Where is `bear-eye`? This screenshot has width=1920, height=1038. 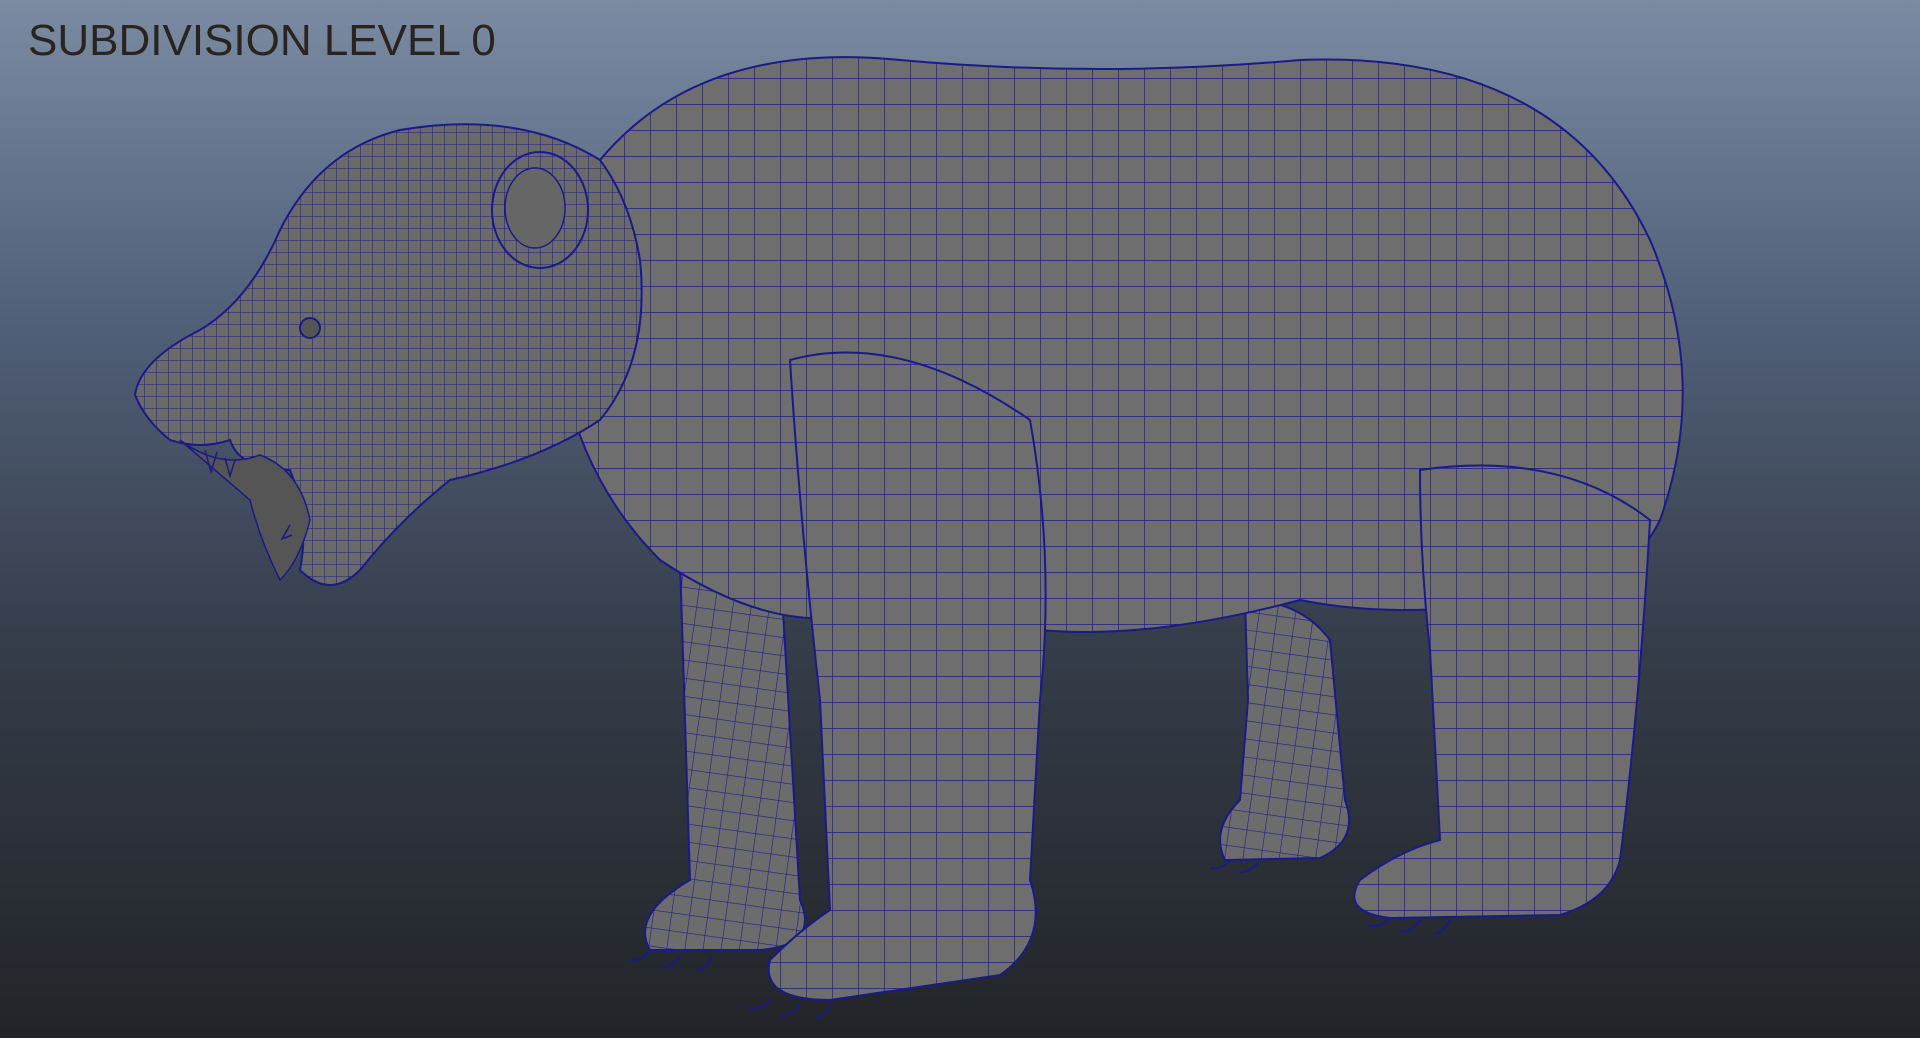
bear-eye is located at coordinates (310, 328).